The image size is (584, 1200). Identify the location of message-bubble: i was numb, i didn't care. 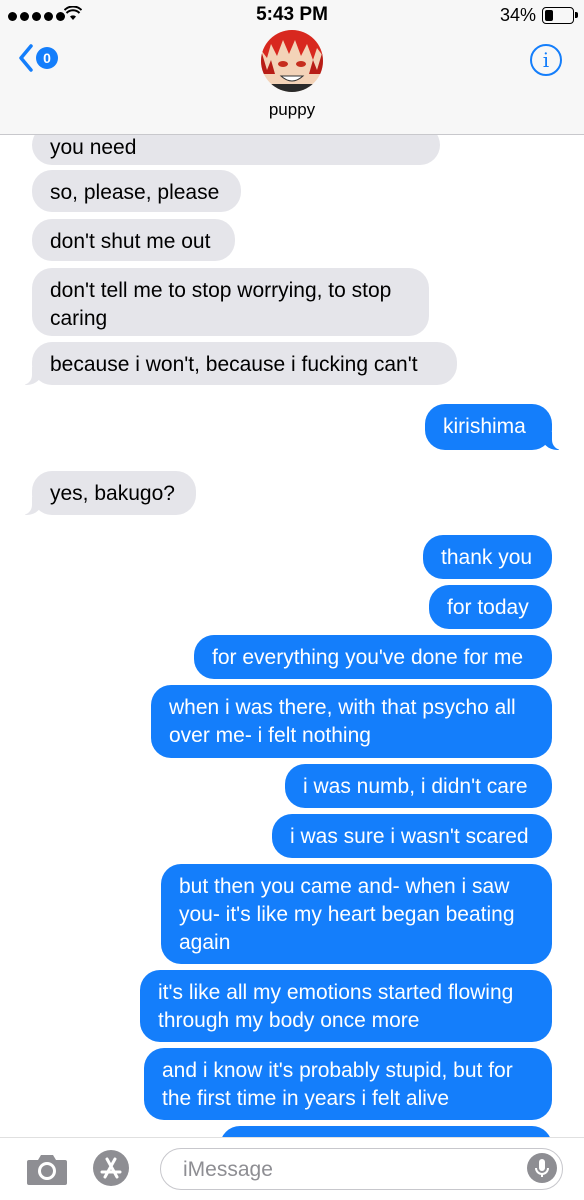
(418, 786).